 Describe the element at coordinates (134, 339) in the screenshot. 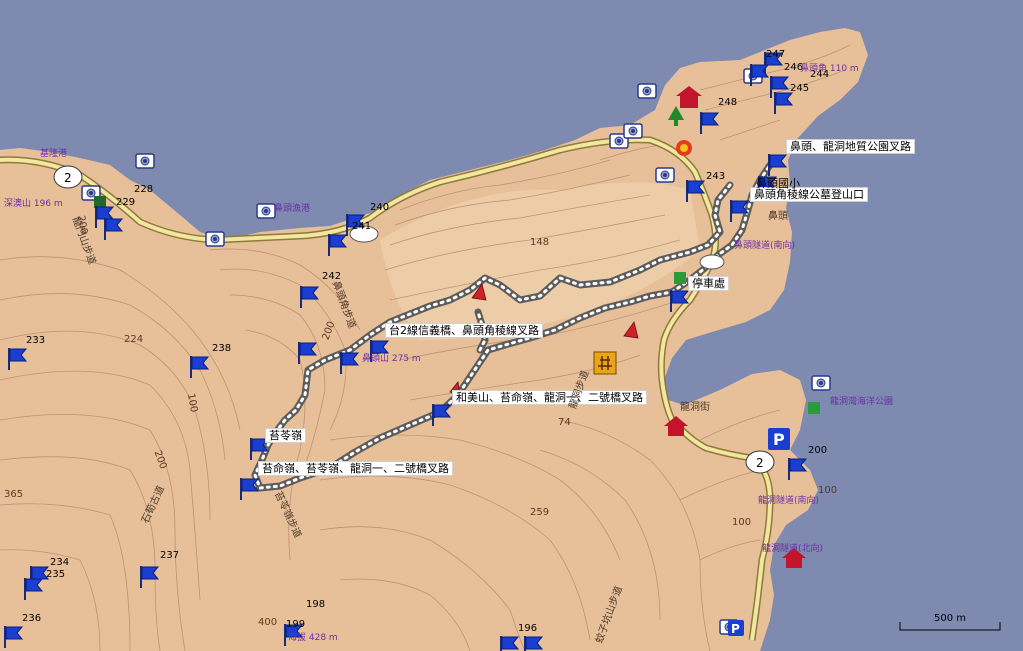

I see `spot-height: 224` at that location.